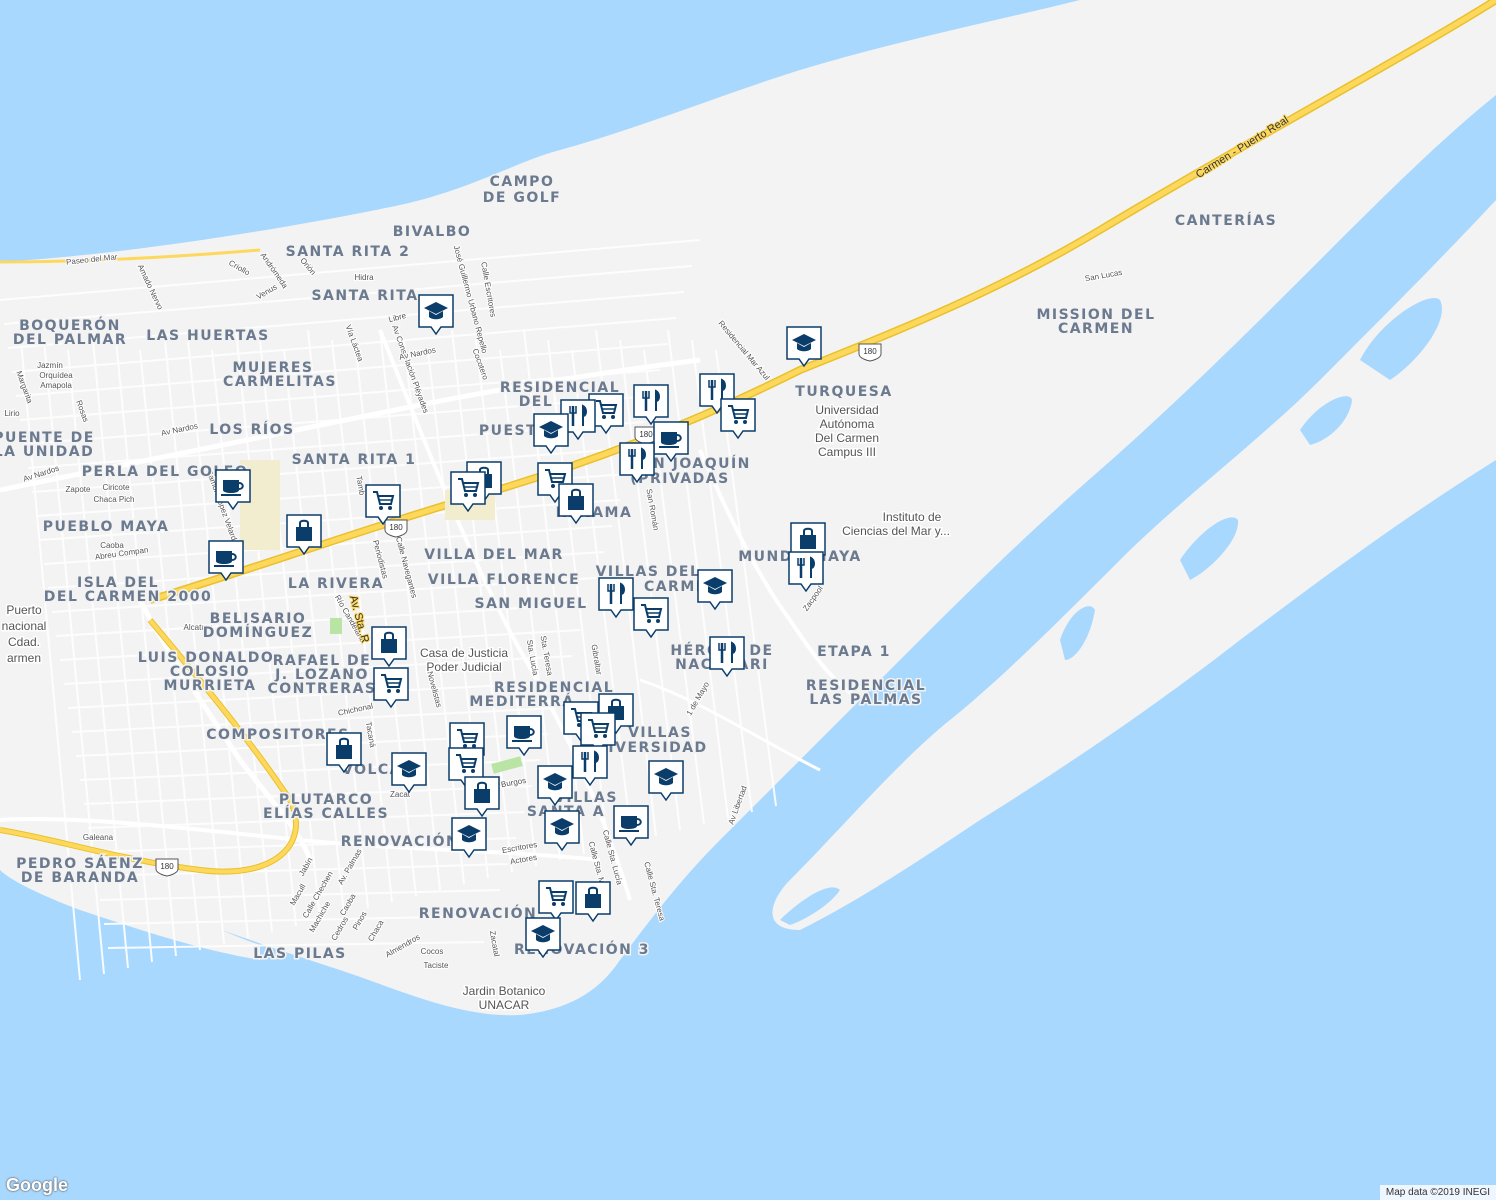 The height and width of the screenshot is (1200, 1496). Describe the element at coordinates (463, 667) in the screenshot. I see `place-label: Poder Judicial` at that location.